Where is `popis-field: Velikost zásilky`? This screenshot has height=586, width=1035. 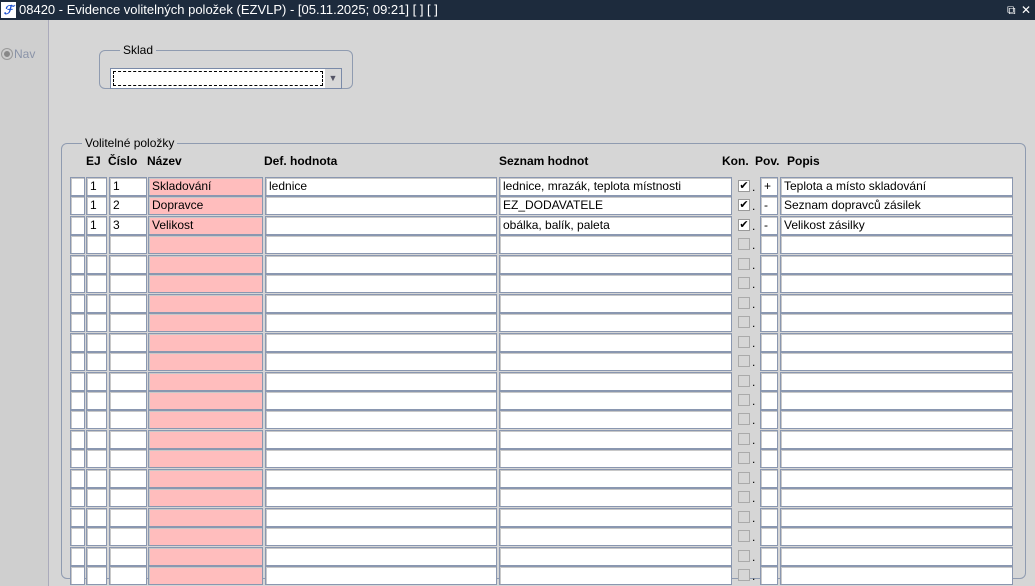
popis-field: Velikost zásilky is located at coordinates (896, 225).